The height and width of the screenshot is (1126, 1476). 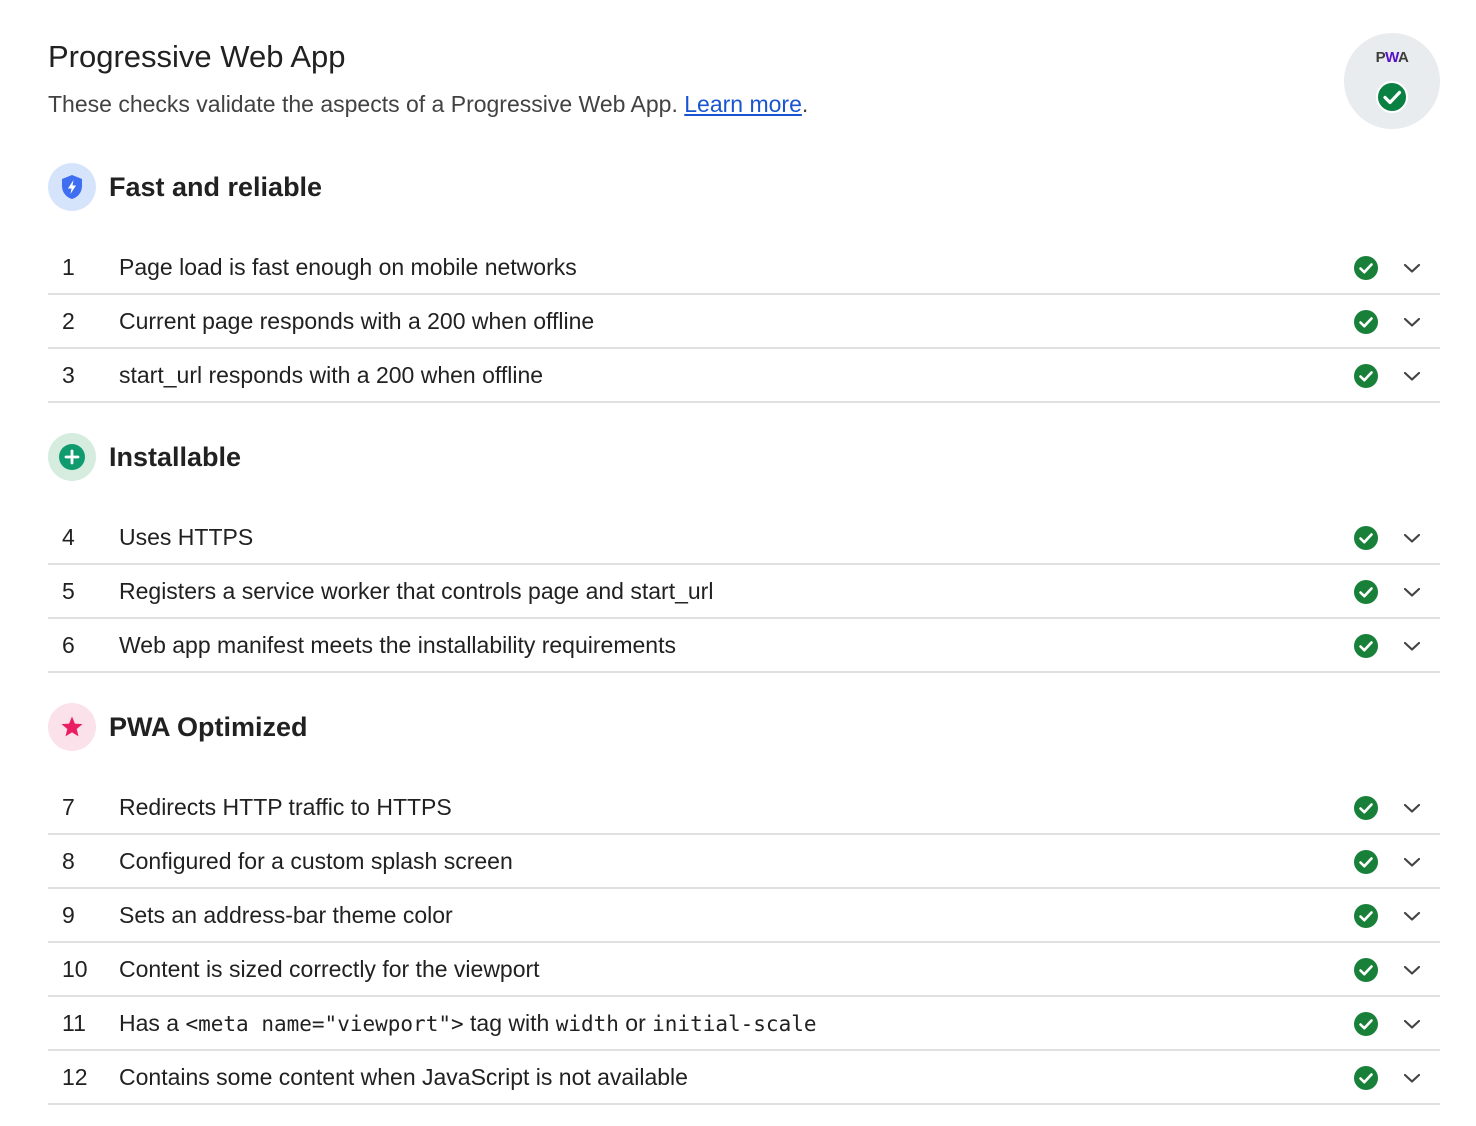 I want to click on audit-row: 4 Uses HTTPS, so click(x=744, y=538).